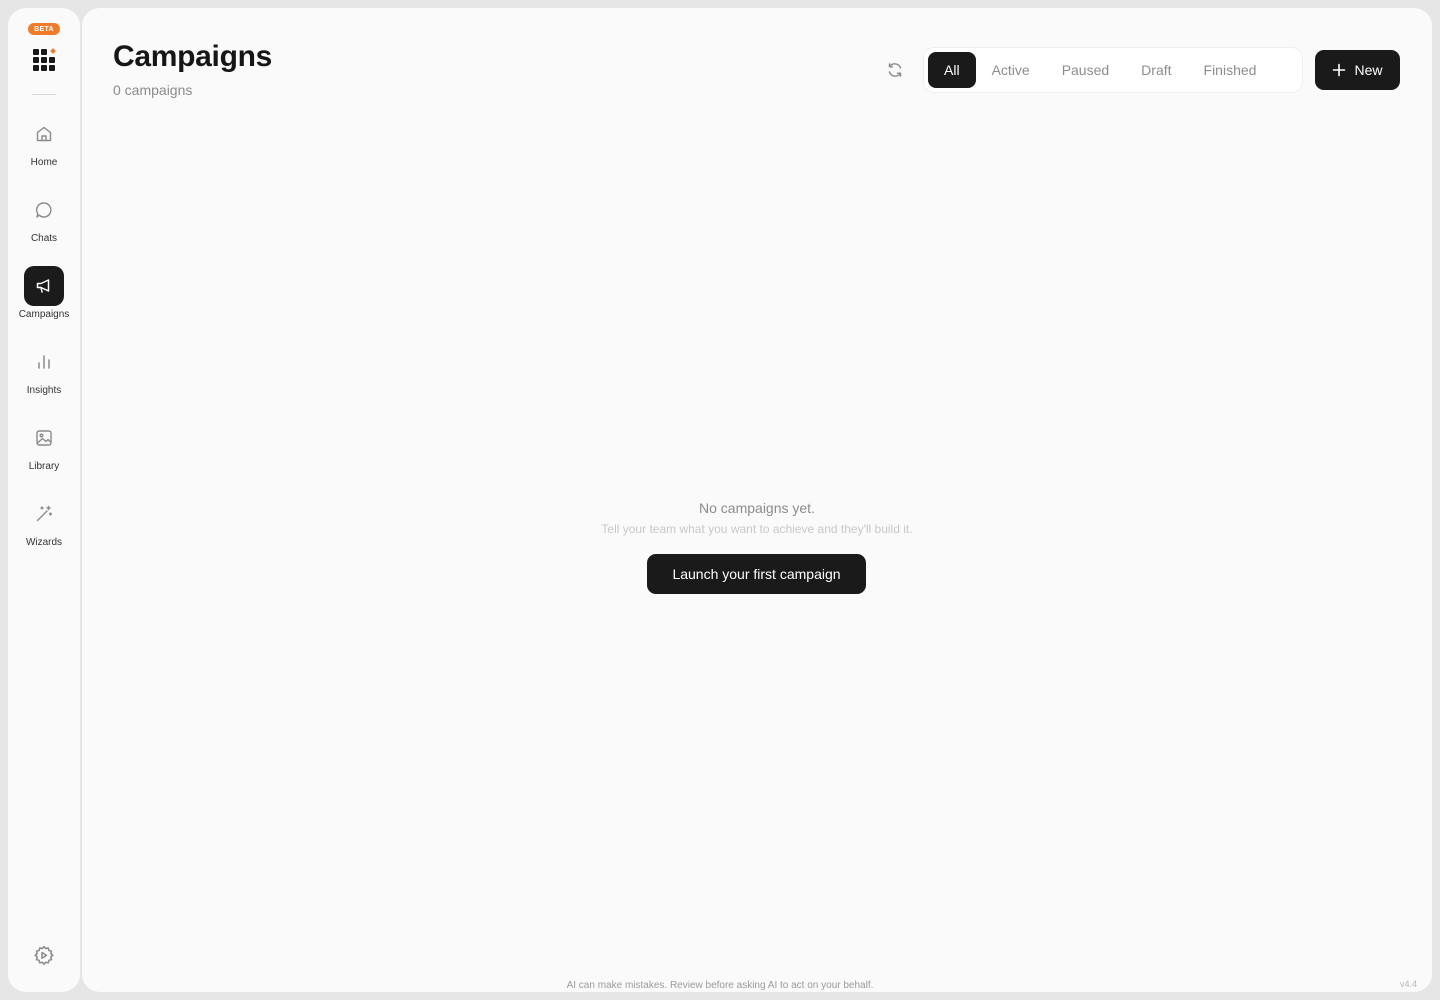 This screenshot has height=1000, width=1440. What do you see at coordinates (44, 60) in the screenshot?
I see `app-logo-icon` at bounding box center [44, 60].